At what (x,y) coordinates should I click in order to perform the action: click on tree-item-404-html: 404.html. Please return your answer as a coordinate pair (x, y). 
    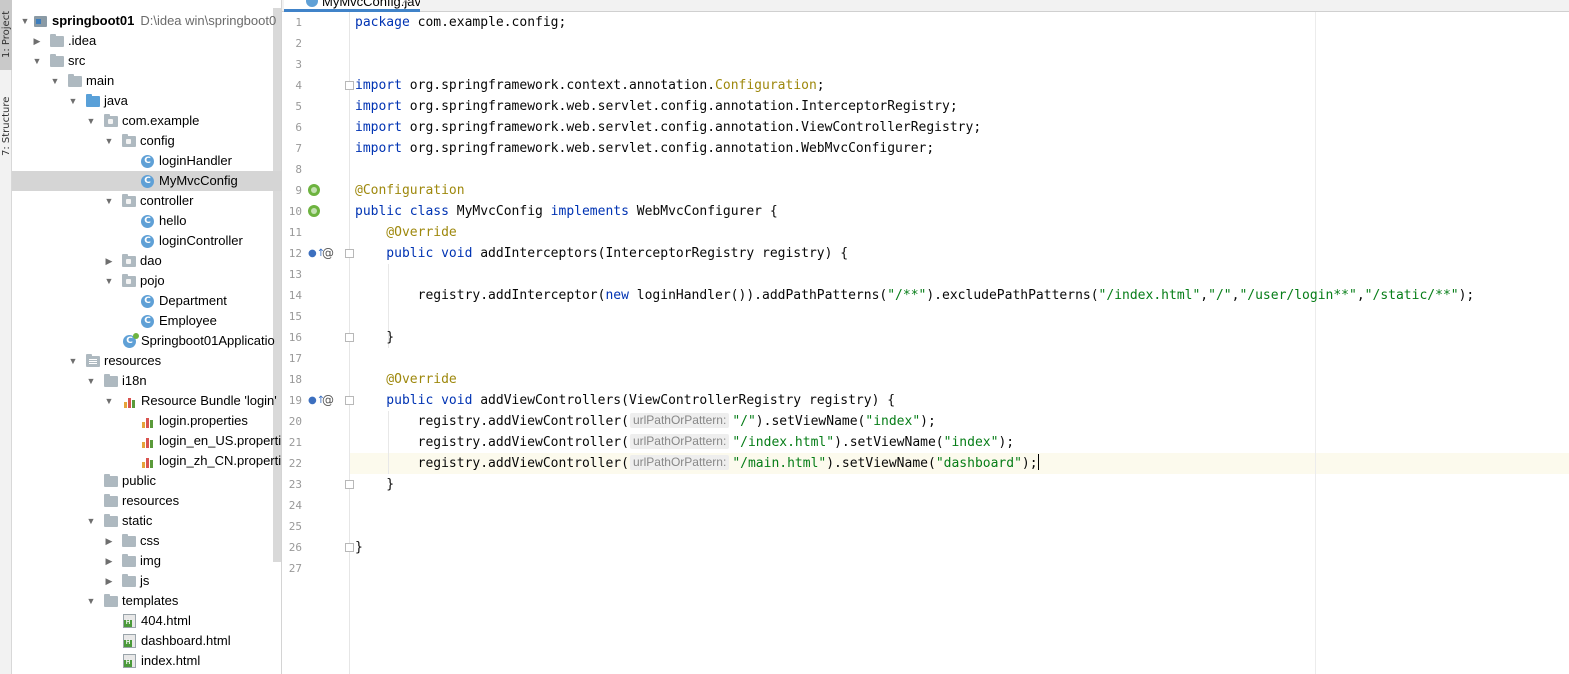
    Looking at the image, I should click on (143, 621).